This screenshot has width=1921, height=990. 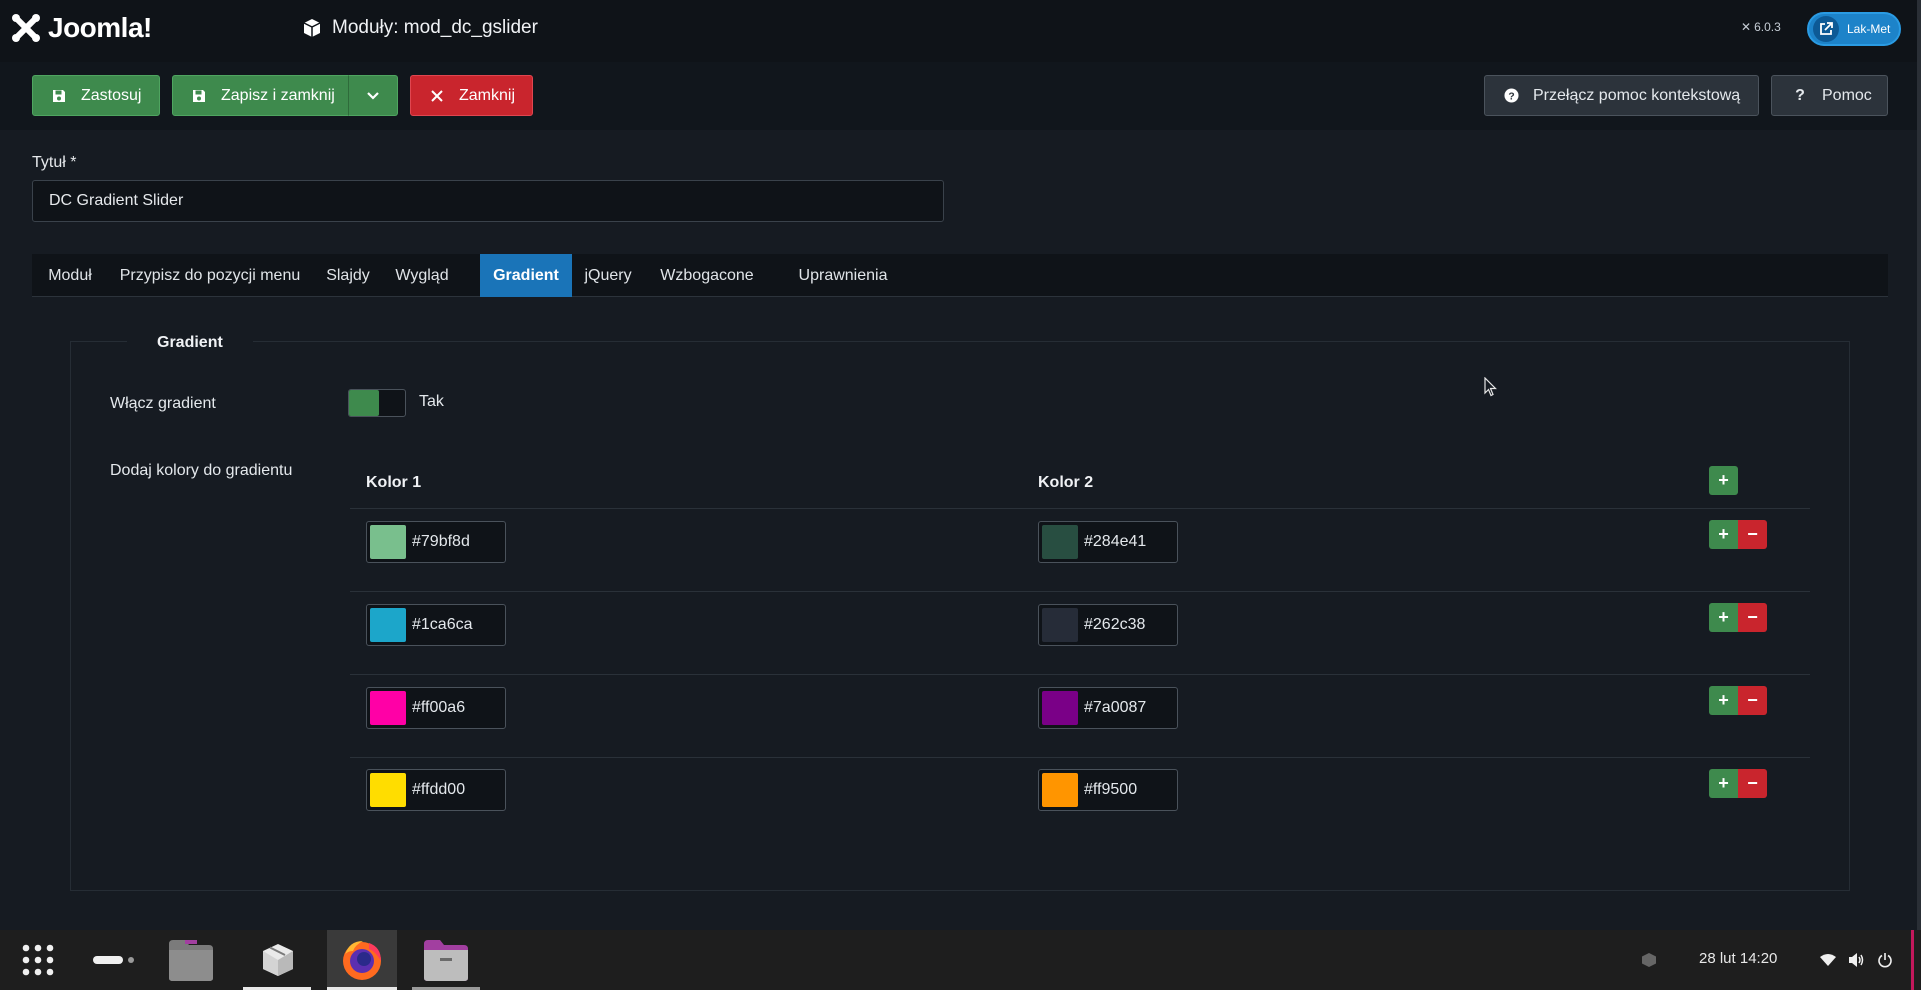 What do you see at coordinates (1637, 95) in the screenshot?
I see `toggle-help-label: Przełącz pomoc kontekstową` at bounding box center [1637, 95].